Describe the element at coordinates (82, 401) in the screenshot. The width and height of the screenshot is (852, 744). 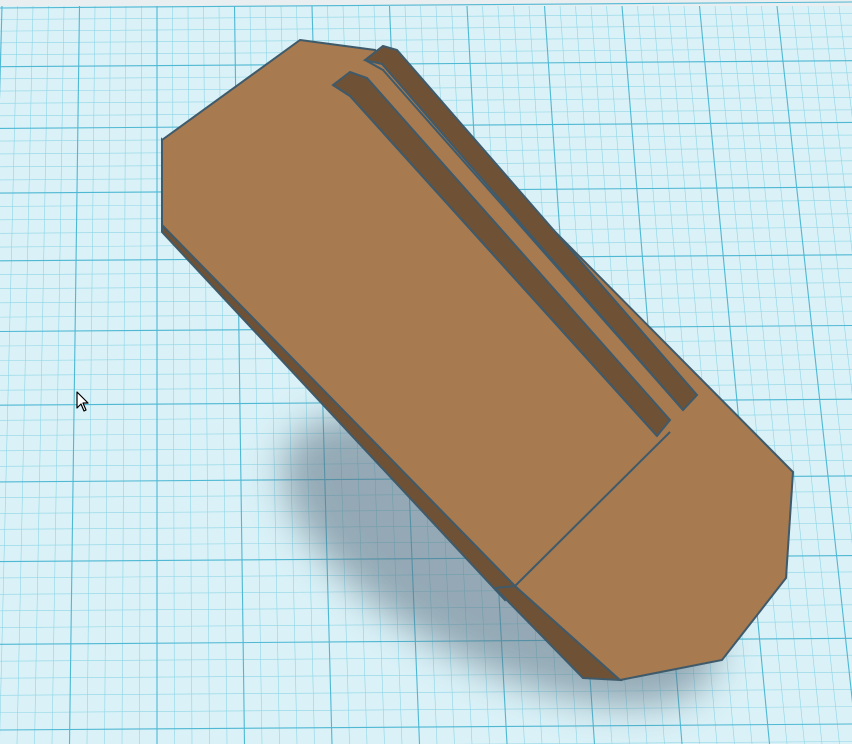
I see `mouse-pointer-icon` at that location.